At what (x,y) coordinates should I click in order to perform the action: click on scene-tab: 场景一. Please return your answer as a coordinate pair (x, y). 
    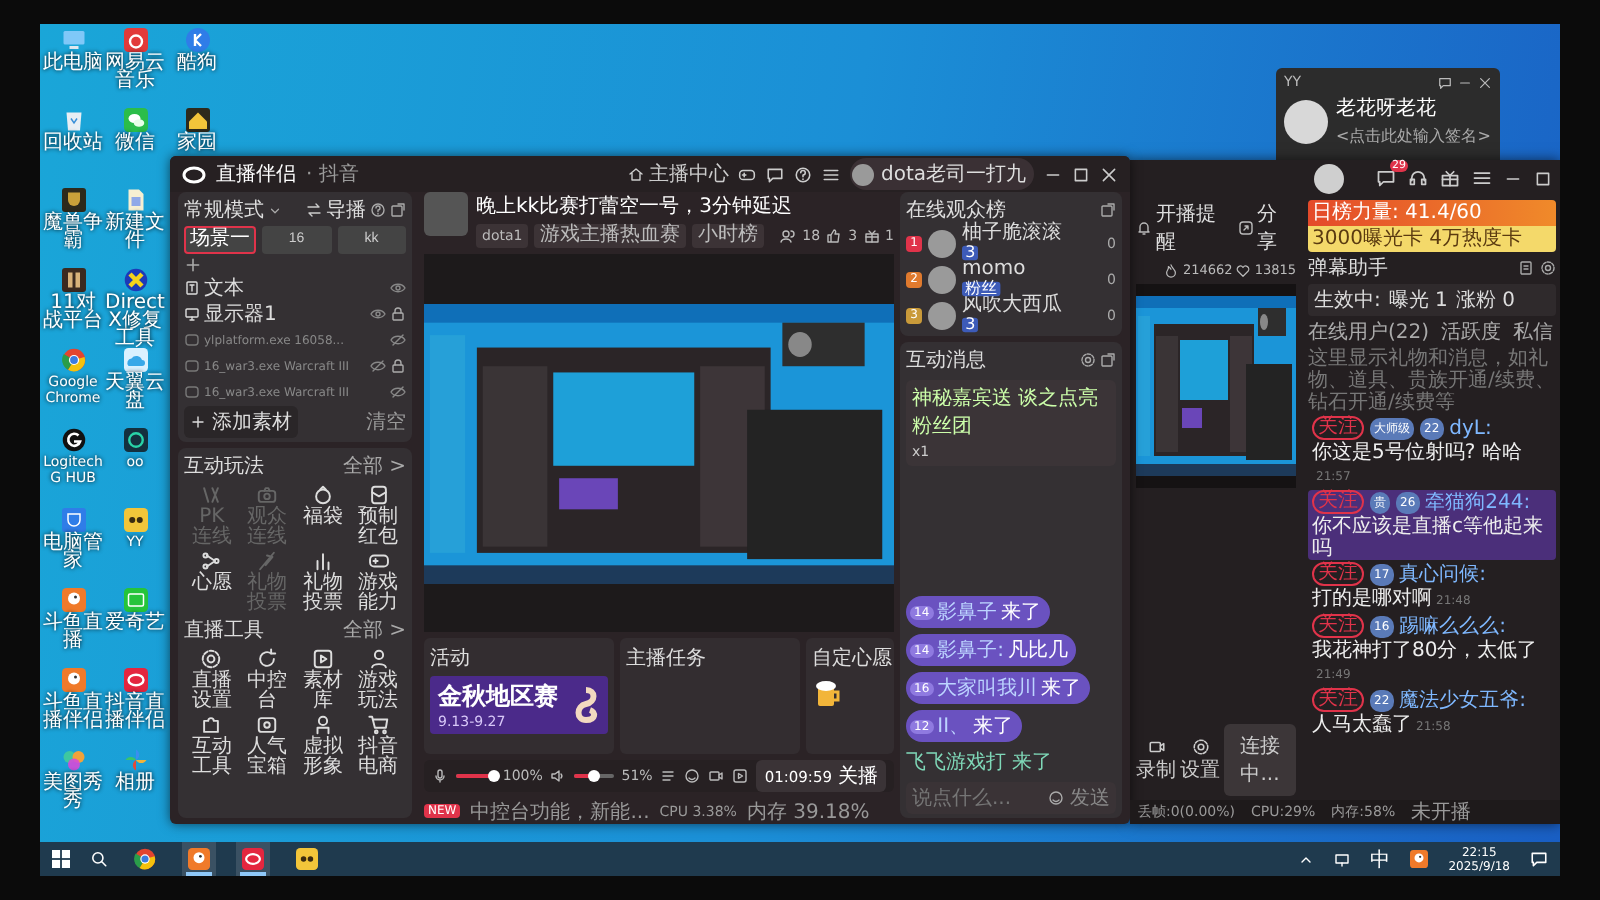
    Looking at the image, I should click on (220, 240).